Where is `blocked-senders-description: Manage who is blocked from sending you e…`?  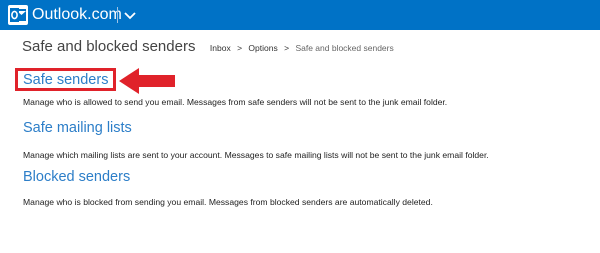
blocked-senders-description: Manage who is blocked from sending you e… is located at coordinates (228, 202).